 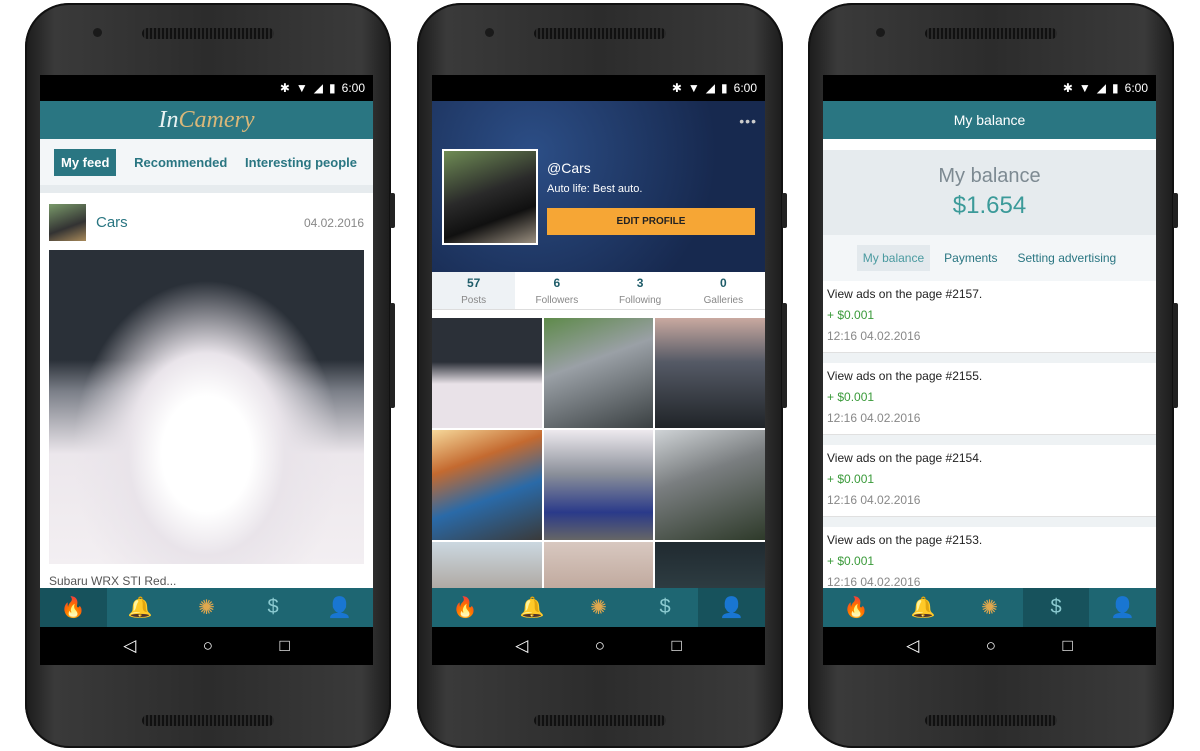 What do you see at coordinates (206, 119) in the screenshot?
I see `logo: InCamery` at bounding box center [206, 119].